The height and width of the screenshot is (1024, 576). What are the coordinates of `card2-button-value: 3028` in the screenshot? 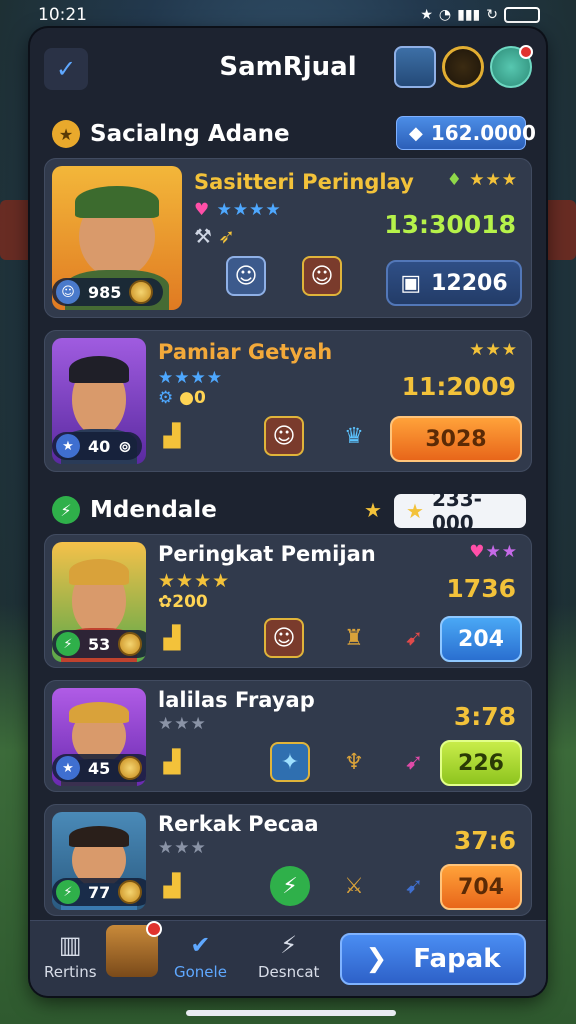 It's located at (456, 439).